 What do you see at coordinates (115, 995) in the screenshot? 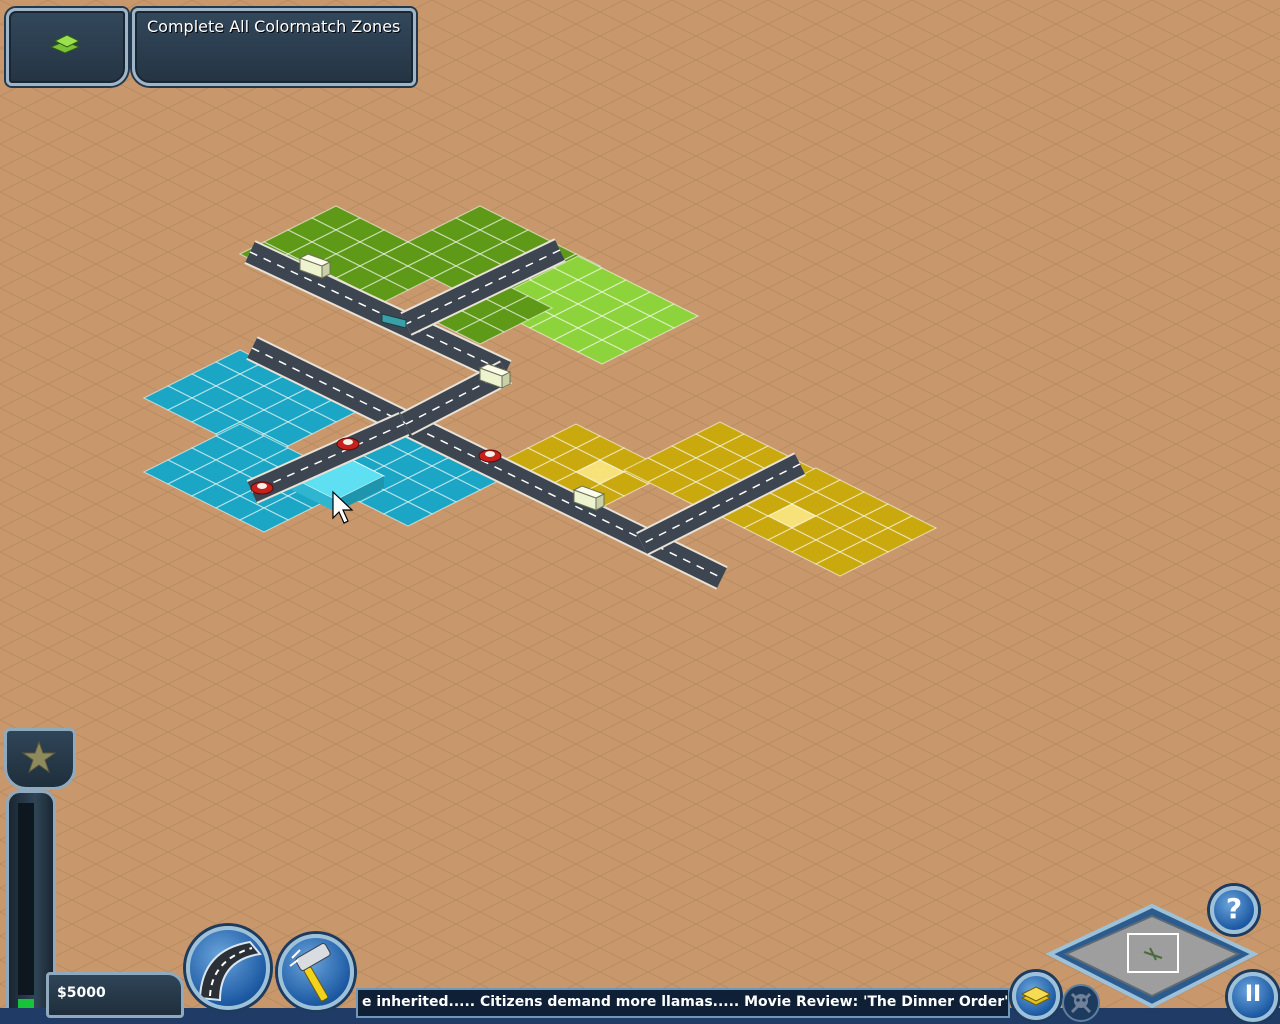
I see `money-panel: $5000` at bounding box center [115, 995].